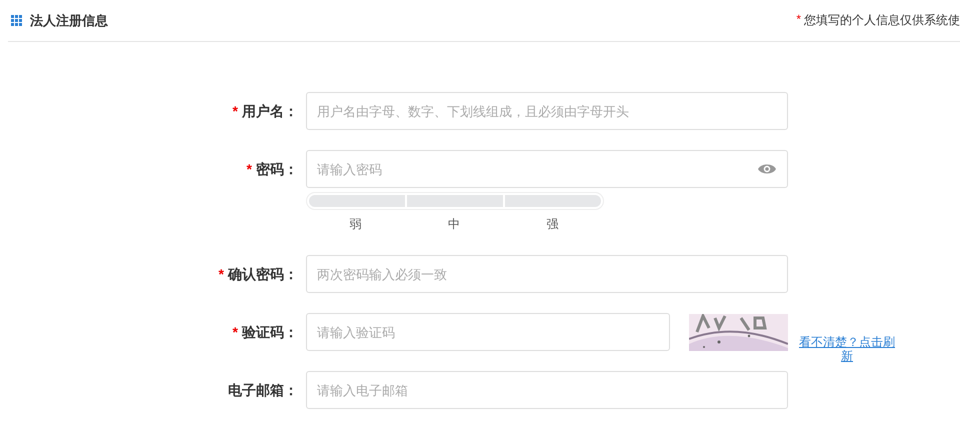 The height and width of the screenshot is (426, 960). I want to click on field-label: 密码：, so click(277, 169).